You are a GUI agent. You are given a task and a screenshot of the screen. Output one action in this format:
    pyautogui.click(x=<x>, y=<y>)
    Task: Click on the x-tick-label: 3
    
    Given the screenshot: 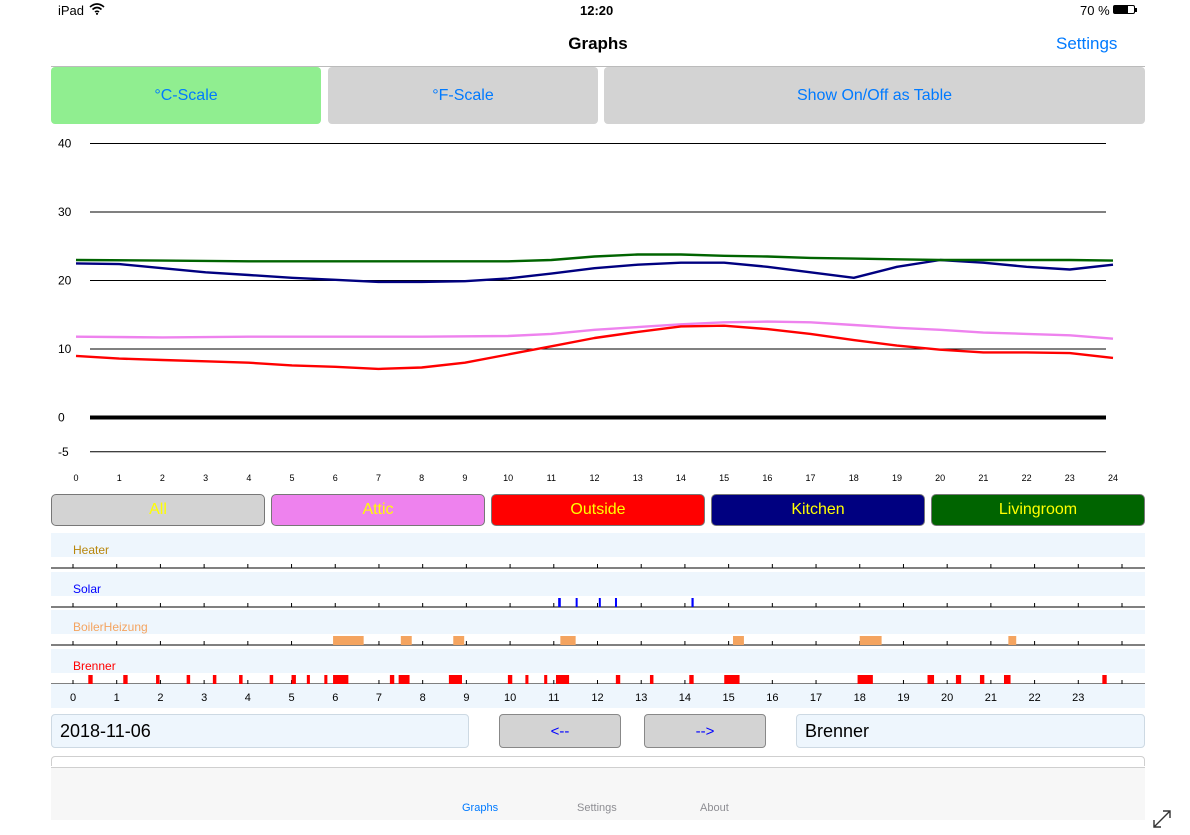 What is the action you would take?
    pyautogui.click(x=205, y=478)
    